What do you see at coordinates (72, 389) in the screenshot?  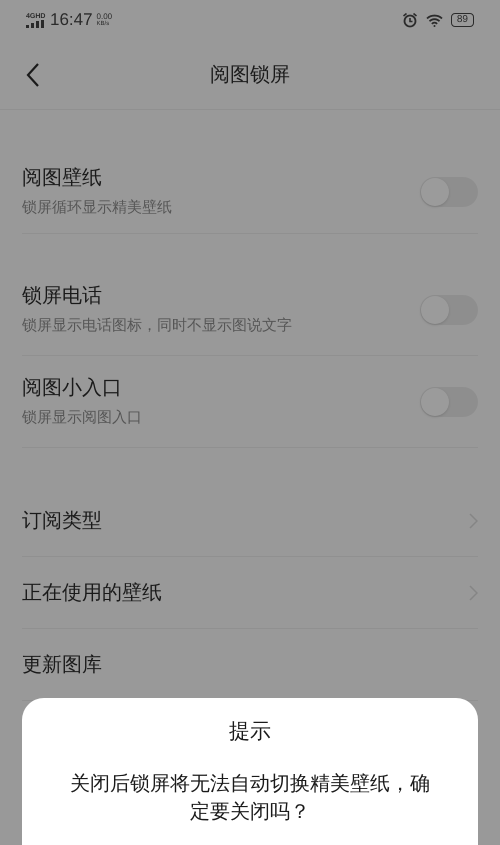 I see `setting-title: 阅图小入口` at bounding box center [72, 389].